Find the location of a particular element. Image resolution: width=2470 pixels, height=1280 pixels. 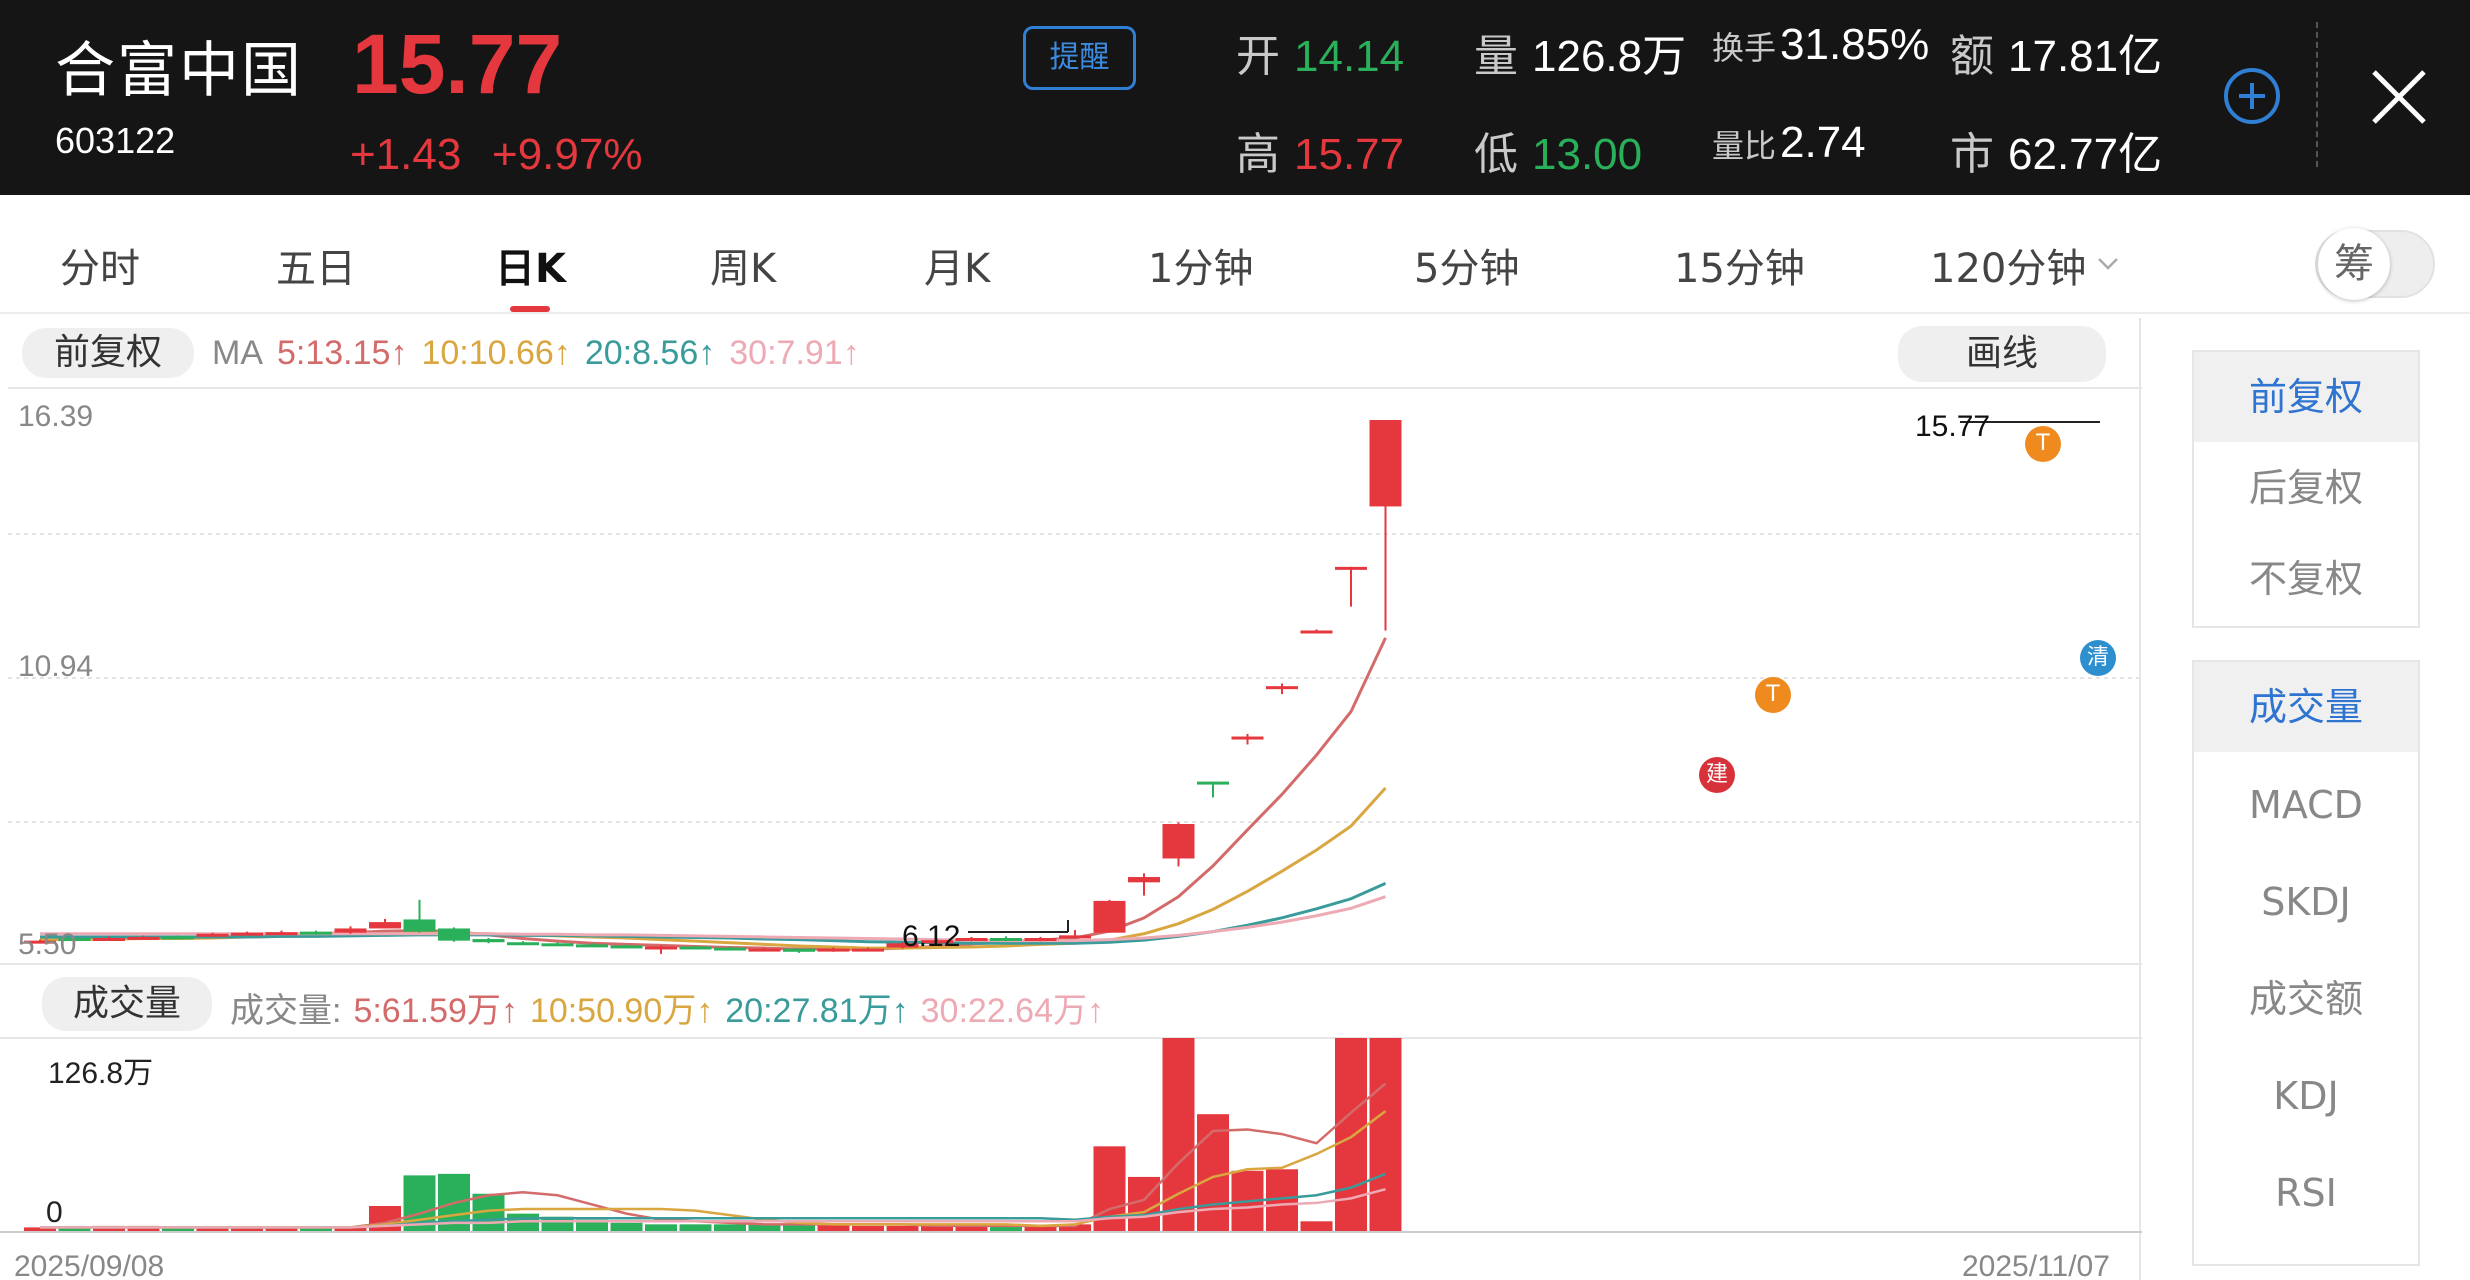

ma10-line is located at coordinates (713, 868).